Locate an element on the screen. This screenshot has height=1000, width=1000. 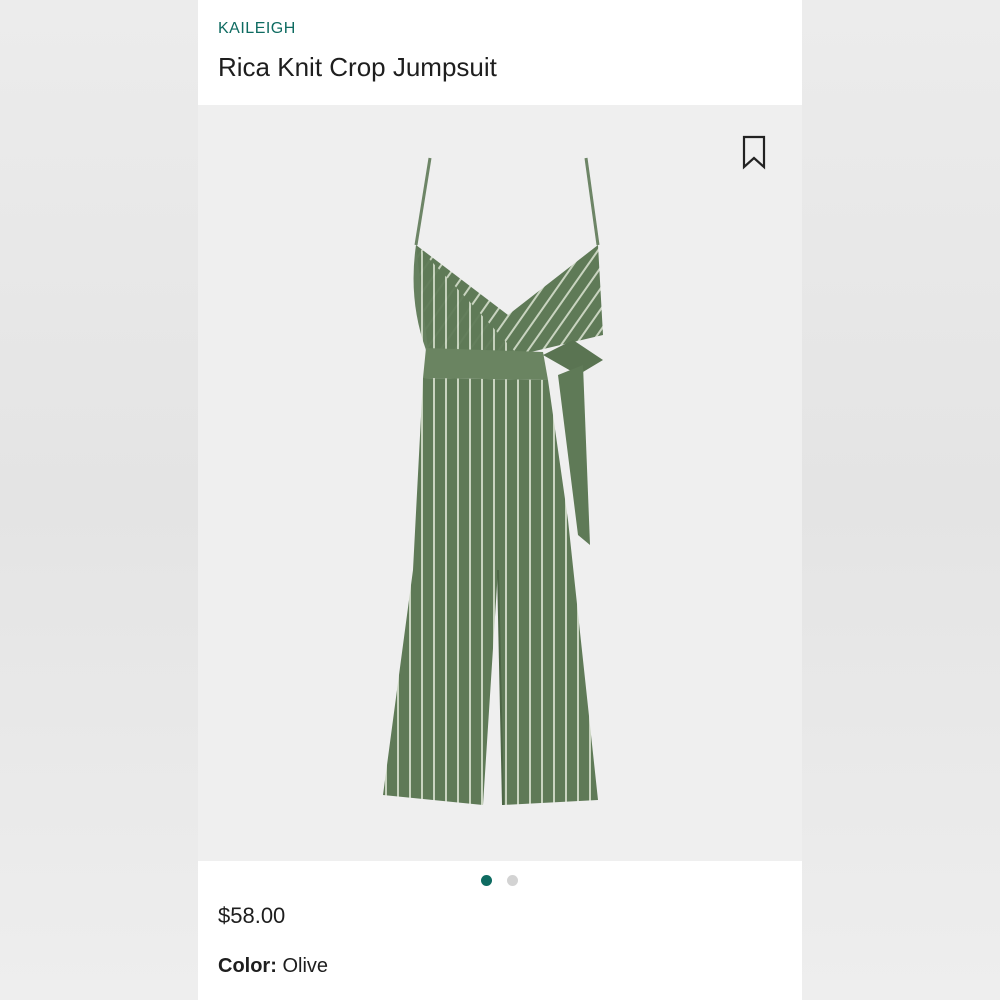
color-row: Color: Olive is located at coordinates (273, 966).